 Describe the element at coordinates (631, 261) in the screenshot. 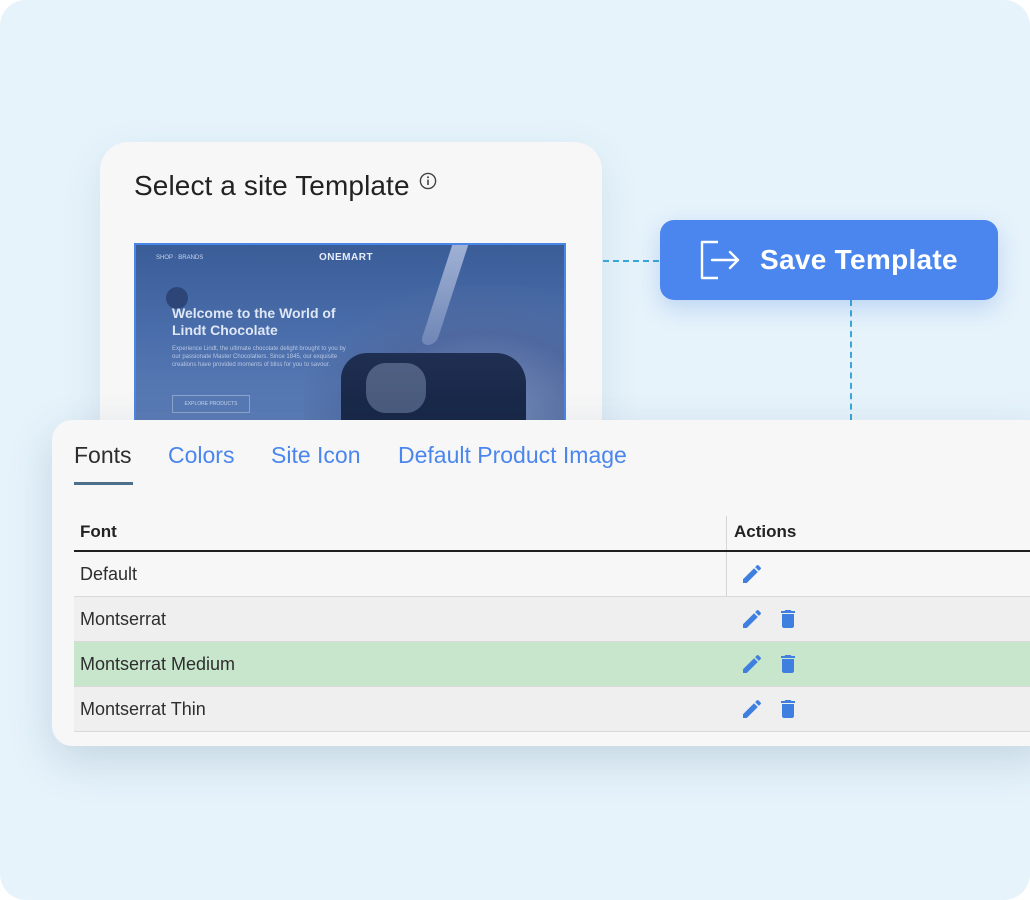

I see `connector-line-horizontal` at that location.